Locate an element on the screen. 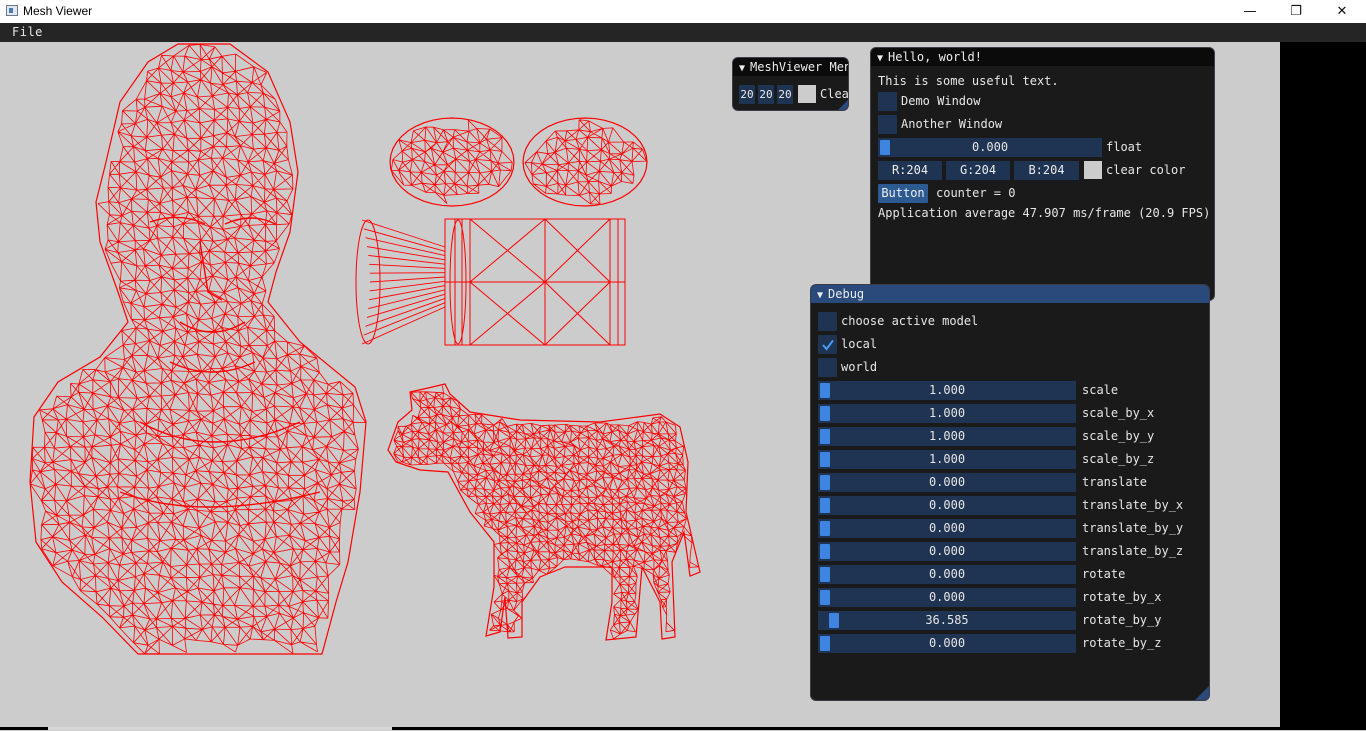 This screenshot has height=731, width=1366. slider-value: 36.585 is located at coordinates (946, 620).